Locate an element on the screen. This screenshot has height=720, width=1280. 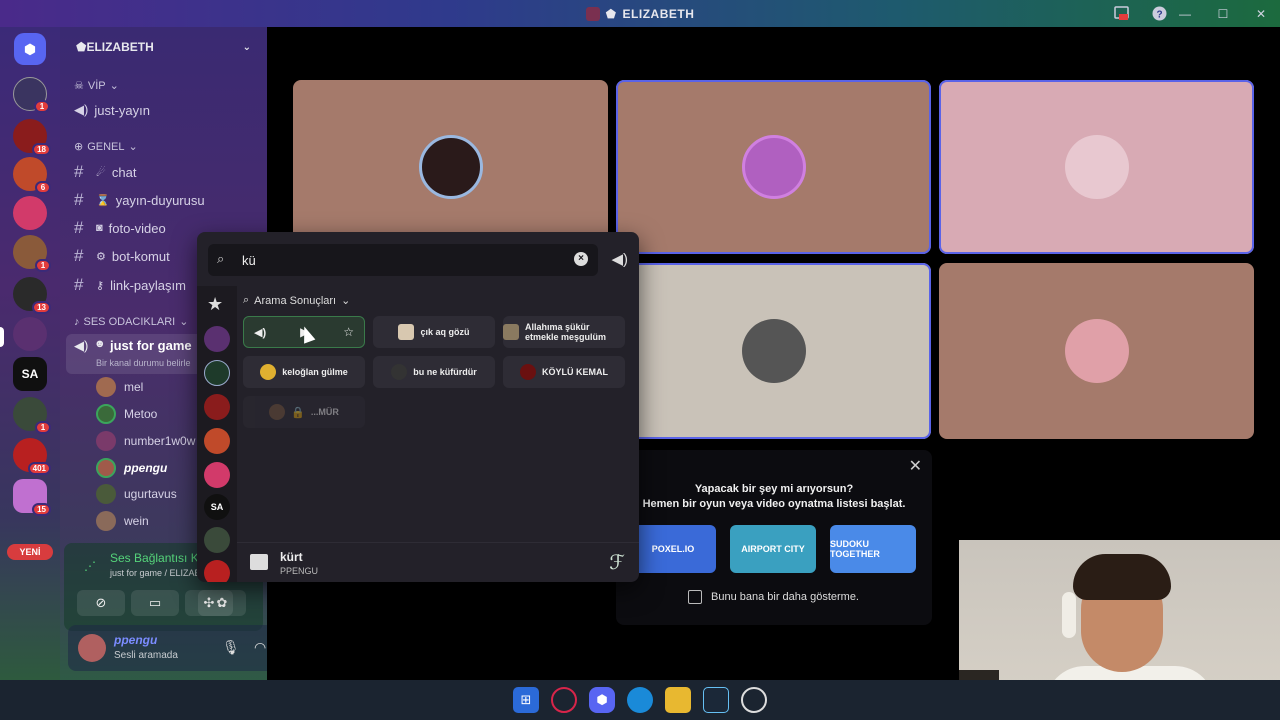
server-icon: 6 is located at coordinates (32, 175).